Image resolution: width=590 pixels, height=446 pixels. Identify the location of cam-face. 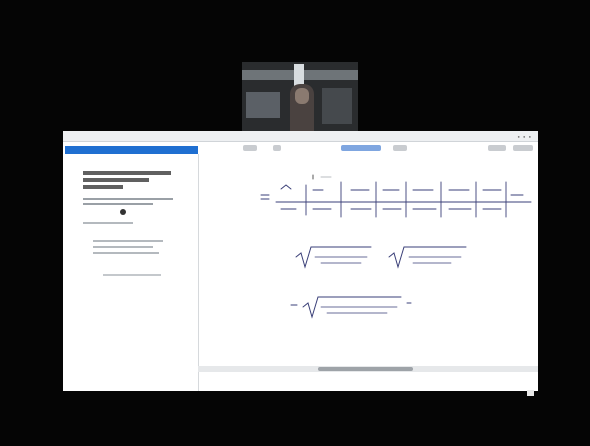
(302, 96).